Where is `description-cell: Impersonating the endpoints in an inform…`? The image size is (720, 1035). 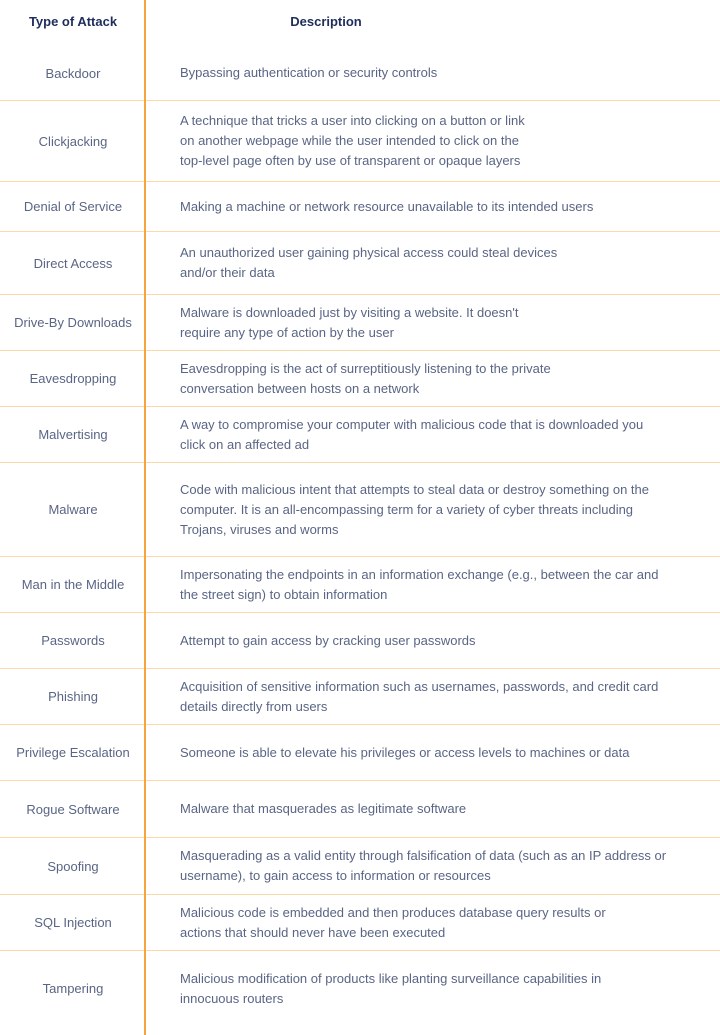
description-cell: Impersonating the endpoints in an inform… is located at coordinates (419, 584).